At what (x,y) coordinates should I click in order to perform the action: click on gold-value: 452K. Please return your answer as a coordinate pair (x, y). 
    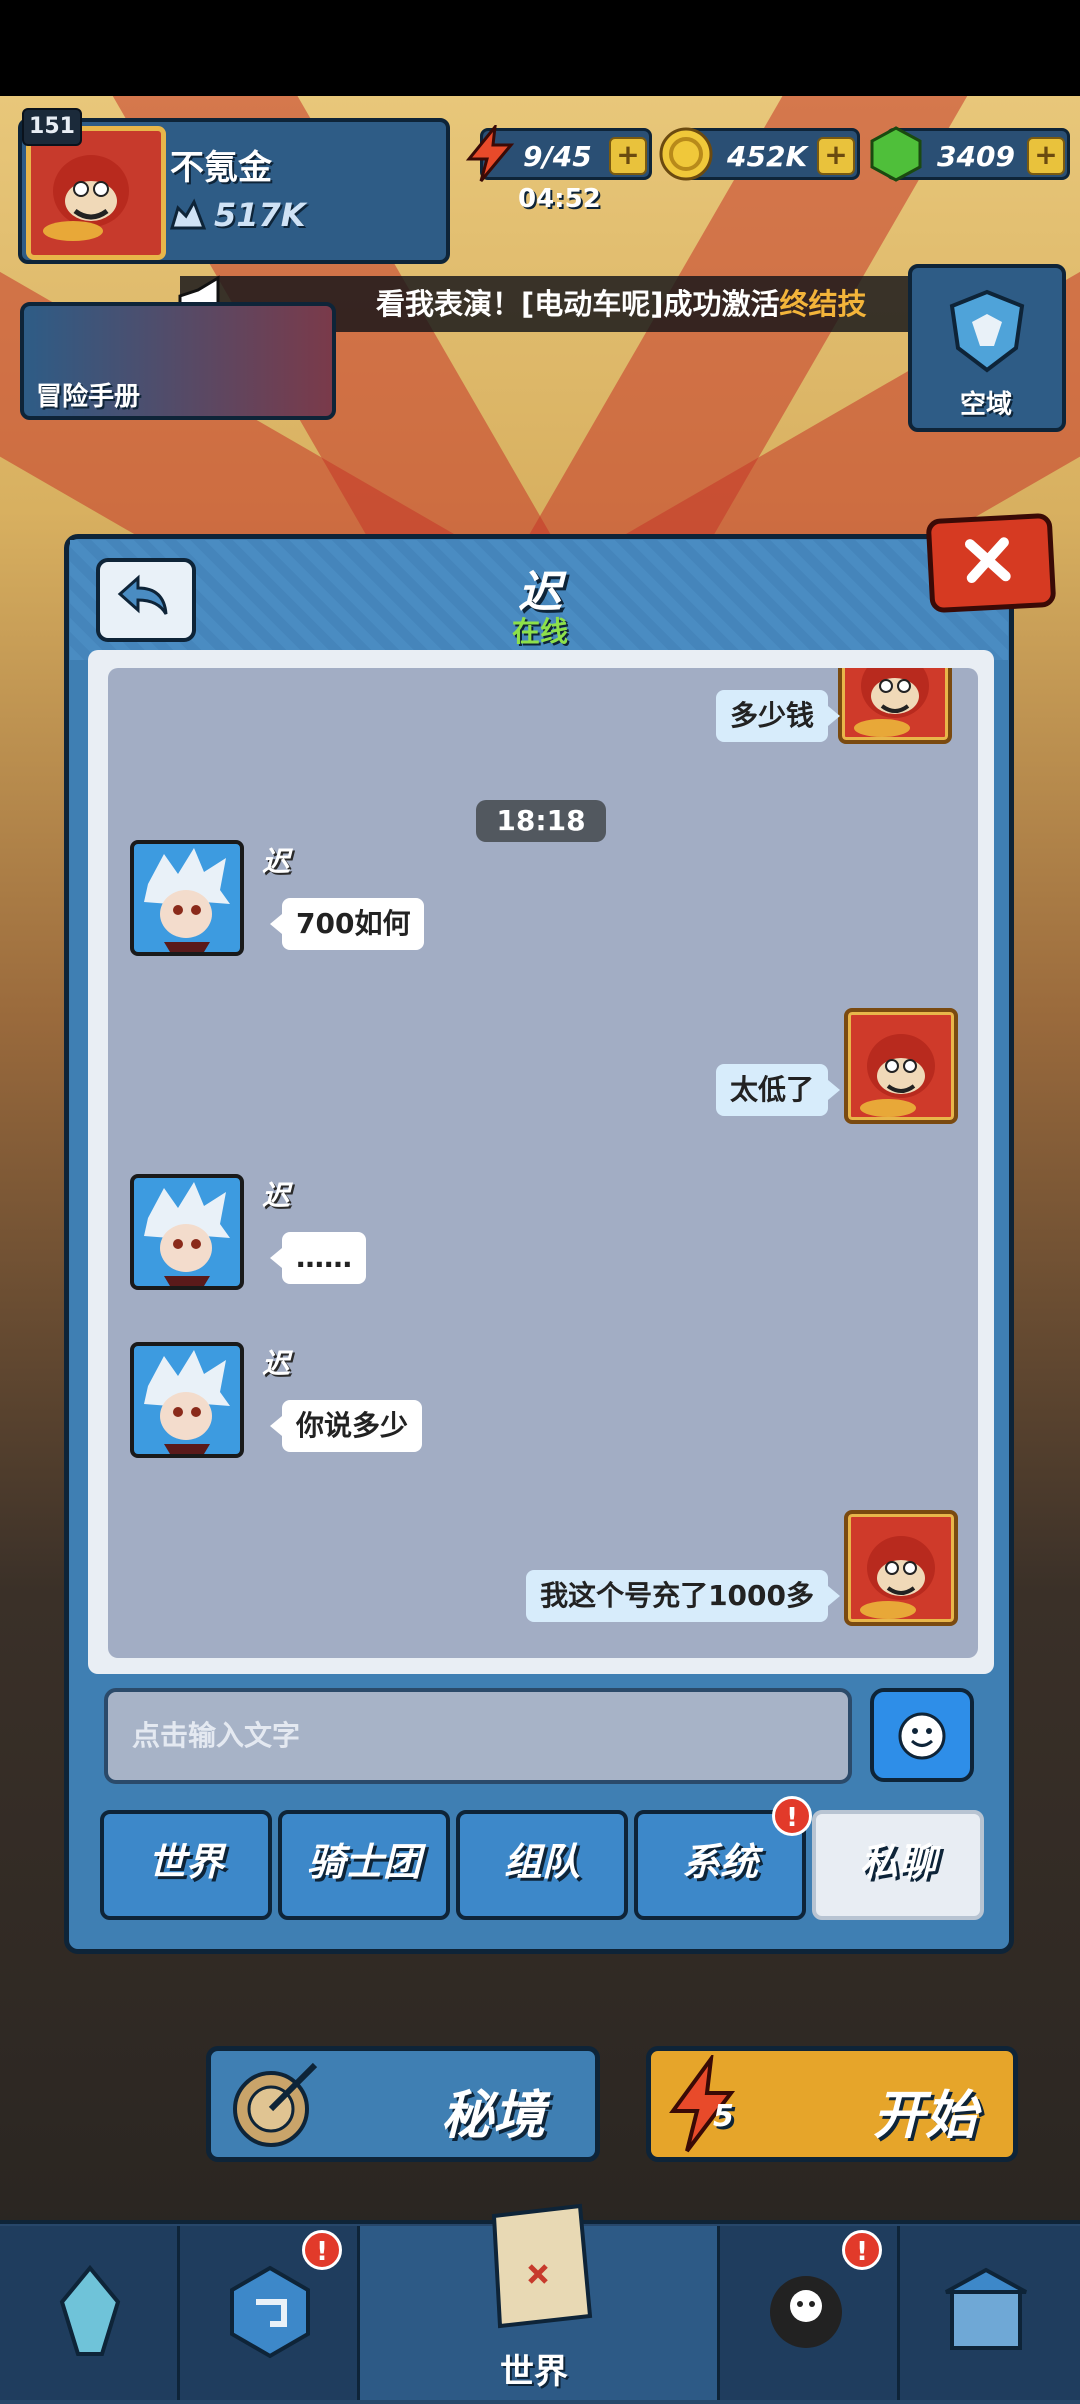
    Looking at the image, I should click on (767, 156).